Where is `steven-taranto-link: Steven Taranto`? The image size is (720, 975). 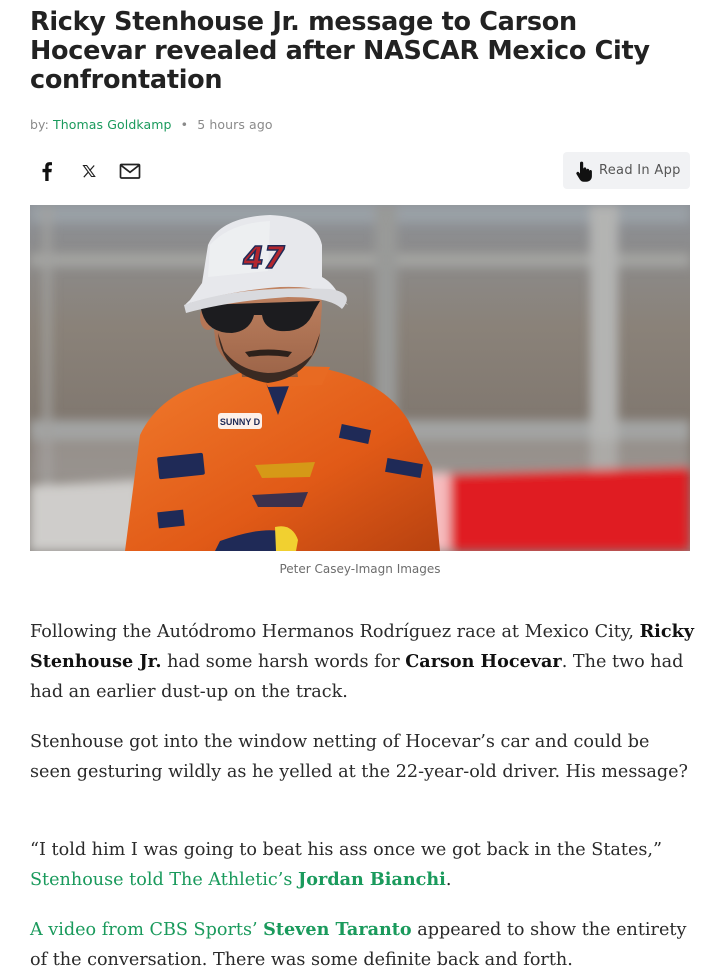
steven-taranto-link: Steven Taranto is located at coordinates (337, 929).